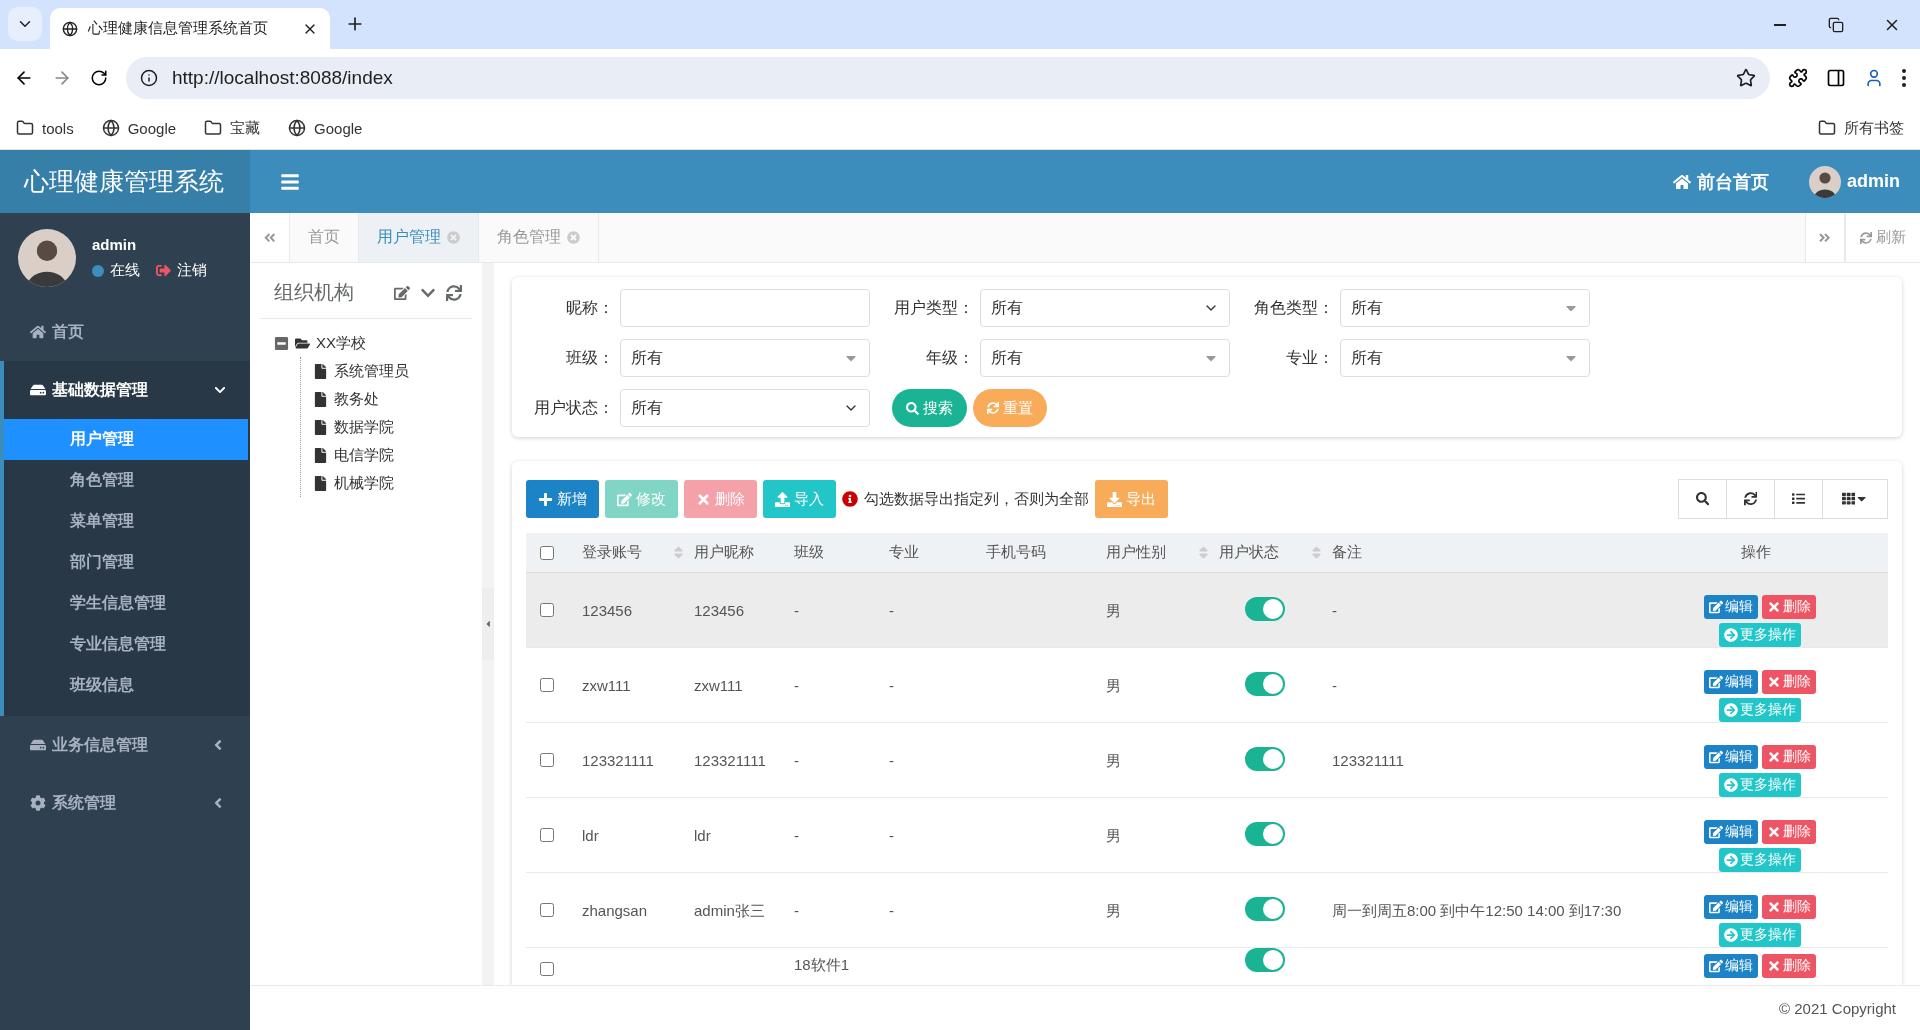 The height and width of the screenshot is (1030, 1920). I want to click on submenu-item: 角色管理, so click(126, 480).